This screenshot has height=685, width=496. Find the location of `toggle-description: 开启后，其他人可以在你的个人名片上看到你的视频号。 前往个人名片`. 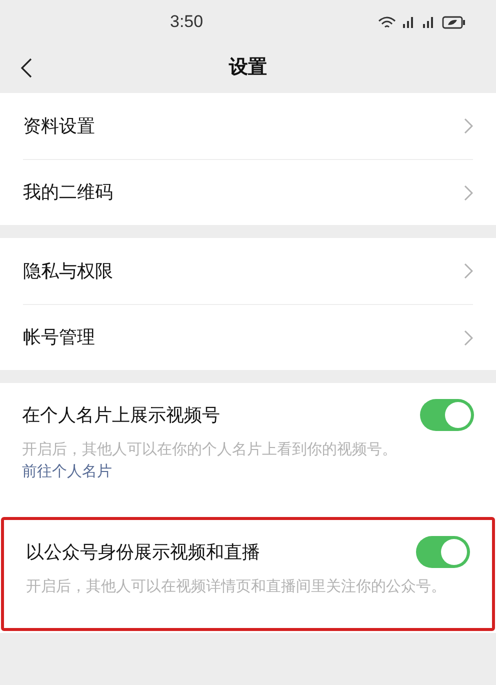

toggle-description: 开启后，其他人可以在你的个人名片上看到你的视频号。 前往个人名片 is located at coordinates (210, 461).